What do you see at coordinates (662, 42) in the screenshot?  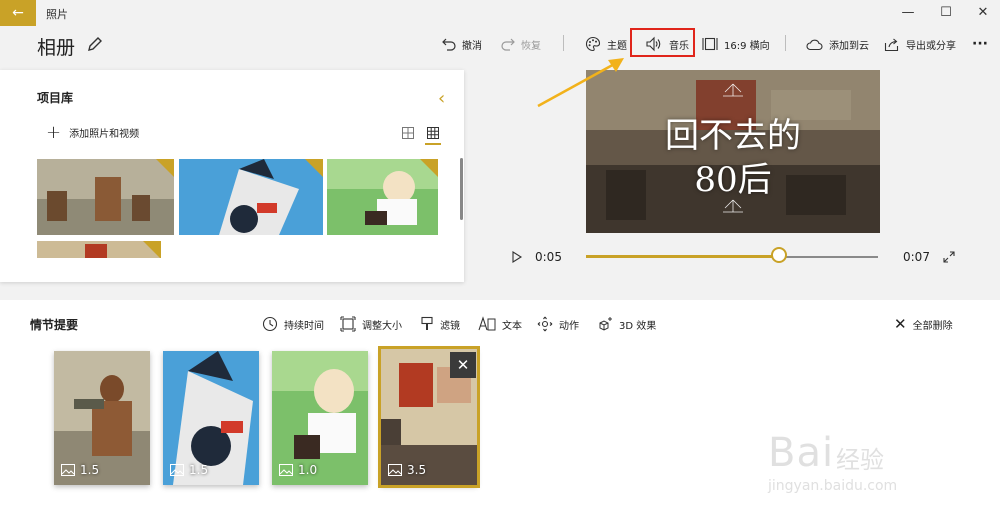 I see `music-highlight-box` at bounding box center [662, 42].